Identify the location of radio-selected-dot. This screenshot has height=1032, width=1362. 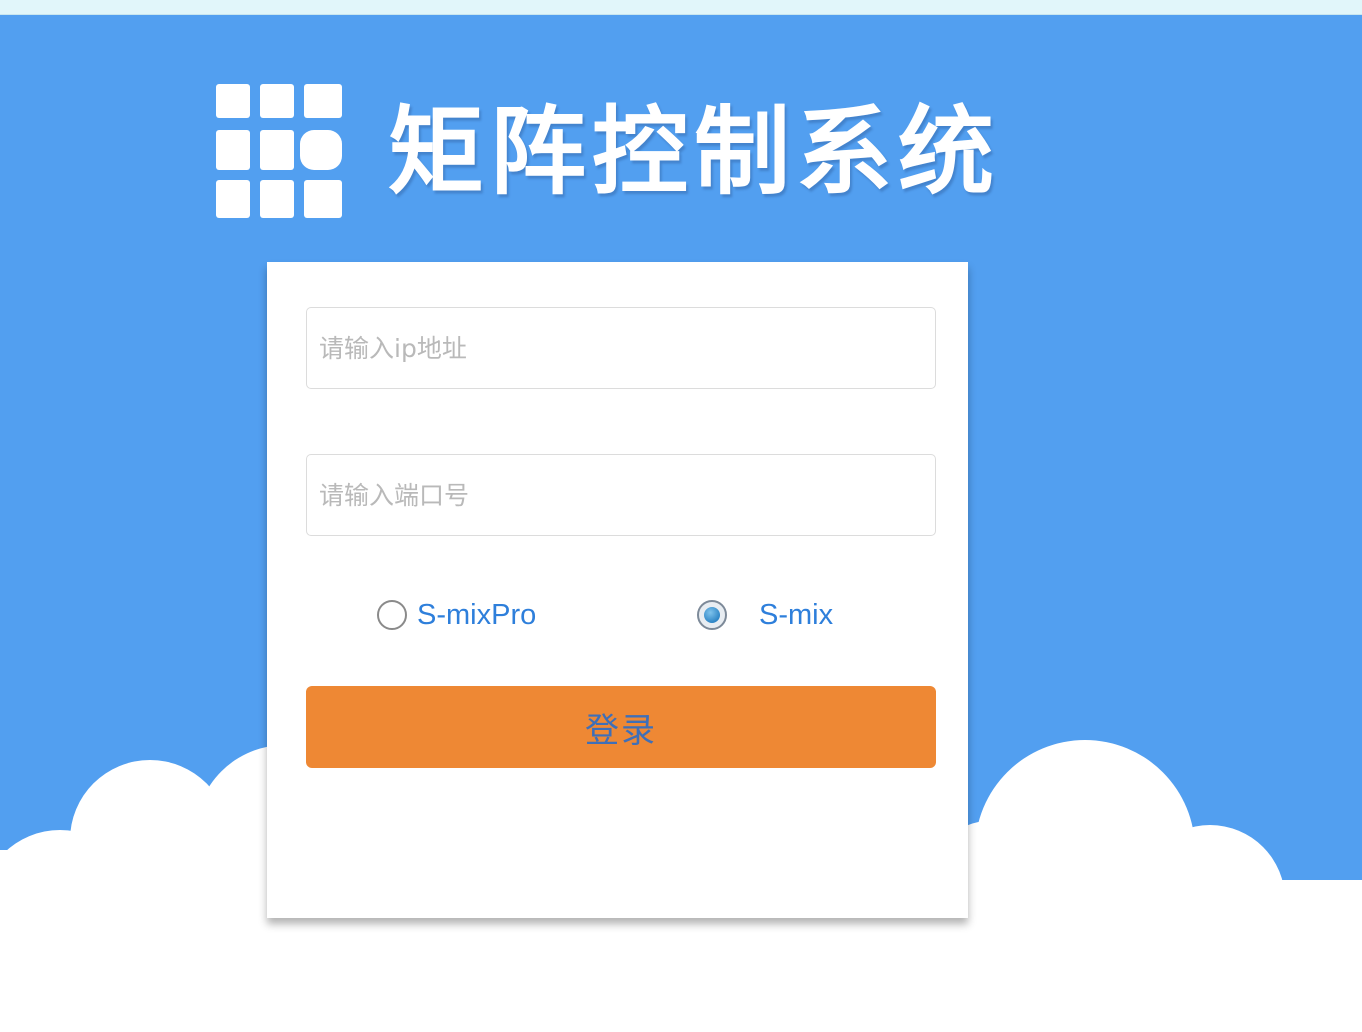
(712, 615).